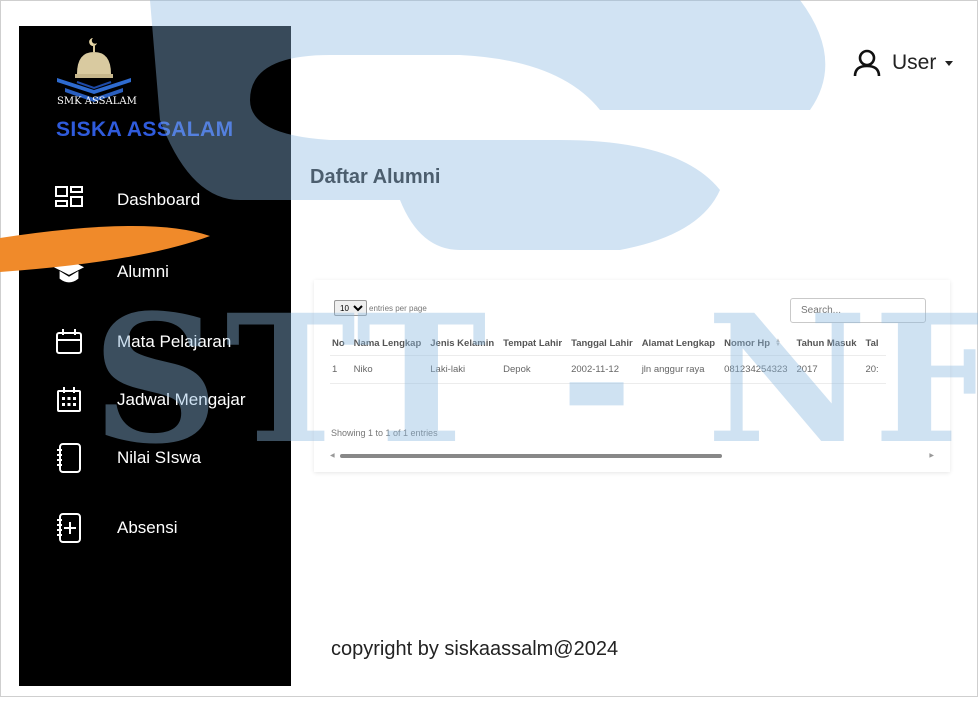 The image size is (978, 702). What do you see at coordinates (681, 369) in the screenshot?
I see `table-cell: jln anggur raya` at bounding box center [681, 369].